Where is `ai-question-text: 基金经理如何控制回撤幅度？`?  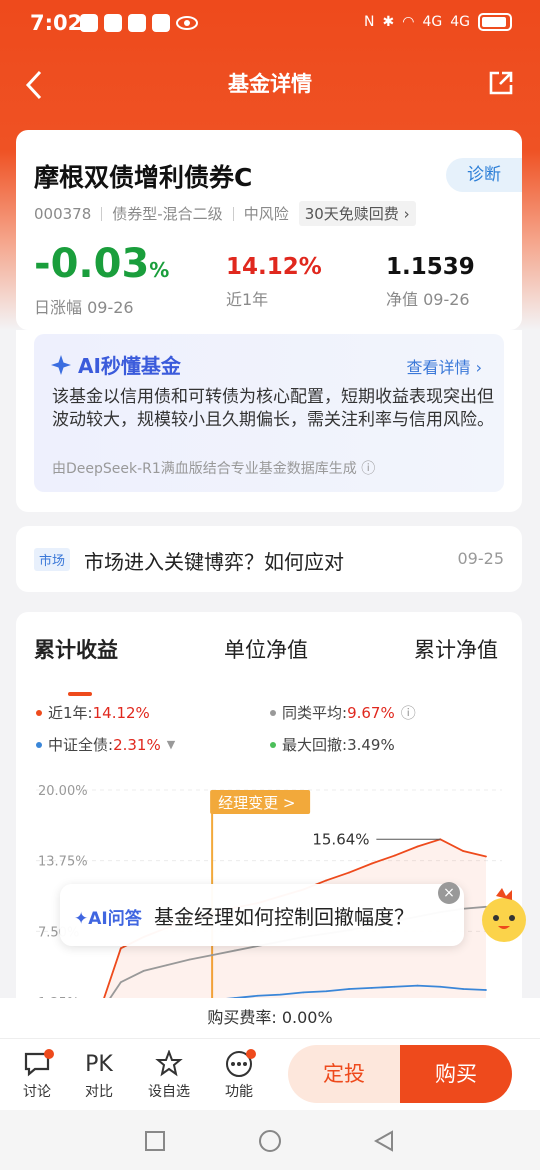 ai-question-text: 基金经理如何控制回撤幅度？ is located at coordinates (284, 917).